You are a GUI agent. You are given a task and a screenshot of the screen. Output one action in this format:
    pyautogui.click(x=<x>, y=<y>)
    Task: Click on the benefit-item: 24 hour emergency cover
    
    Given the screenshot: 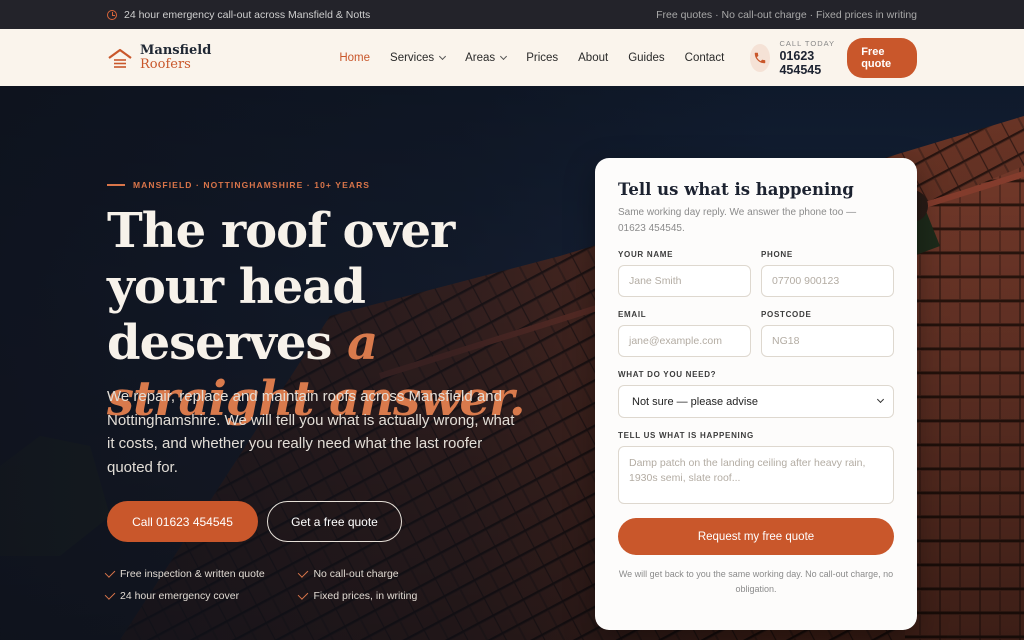 What is the action you would take?
    pyautogui.click(x=194, y=595)
    